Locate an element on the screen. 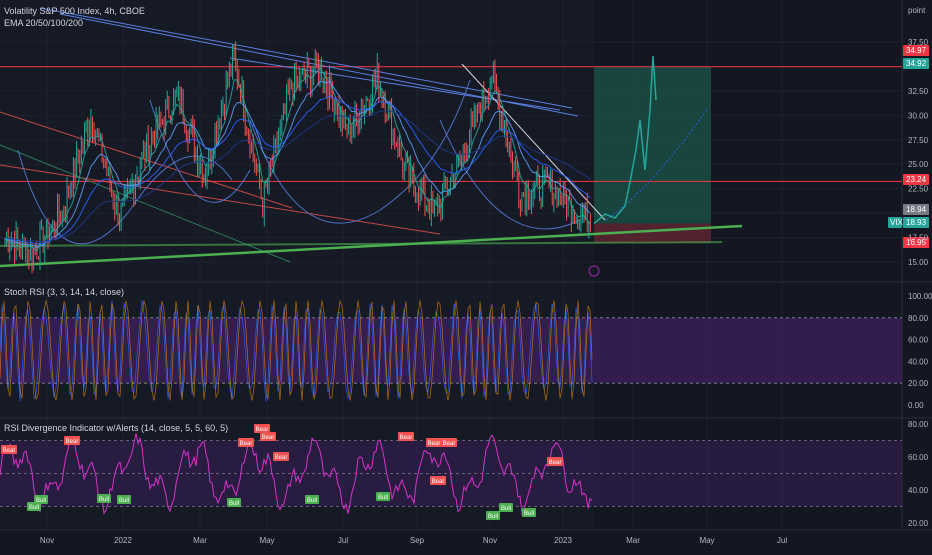 This screenshot has height=555, width=932. price-tag-text: 18.94 is located at coordinates (916, 209).